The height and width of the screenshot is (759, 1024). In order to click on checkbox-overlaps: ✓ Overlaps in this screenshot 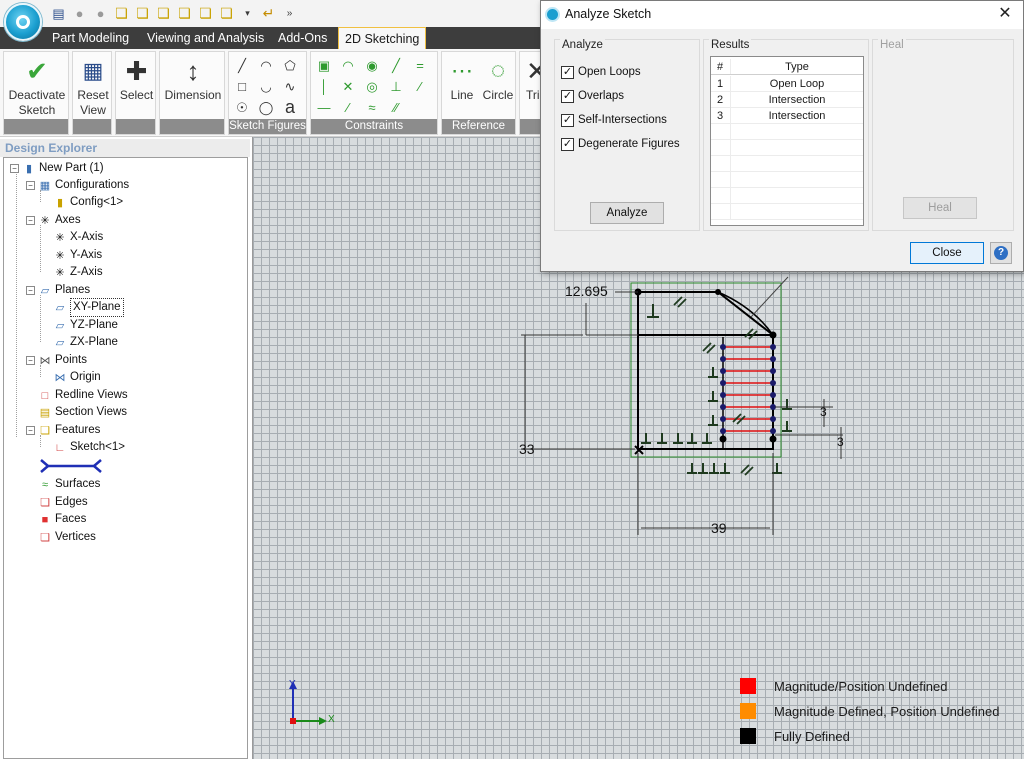, I will do `click(592, 96)`.